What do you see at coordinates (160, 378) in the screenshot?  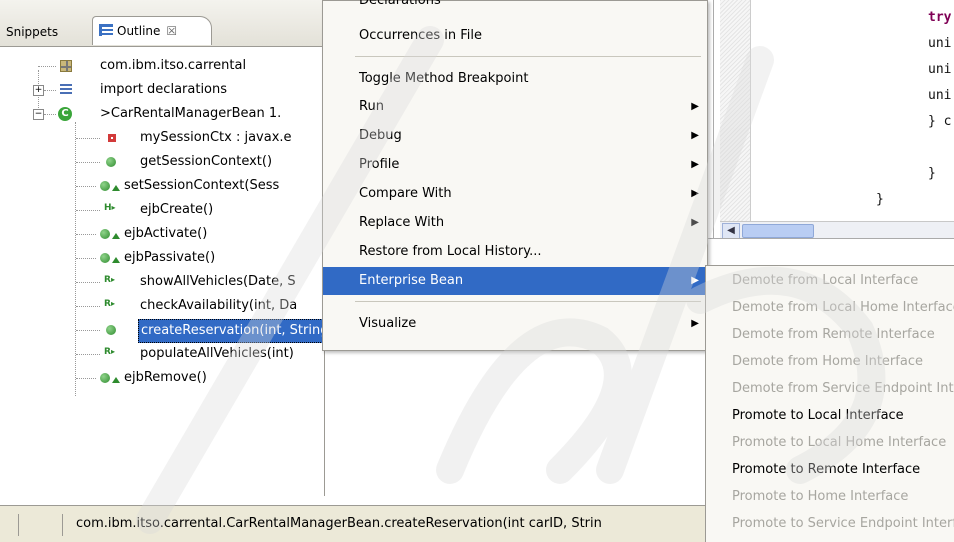 I see `tree-item-method: ejbRemove()` at bounding box center [160, 378].